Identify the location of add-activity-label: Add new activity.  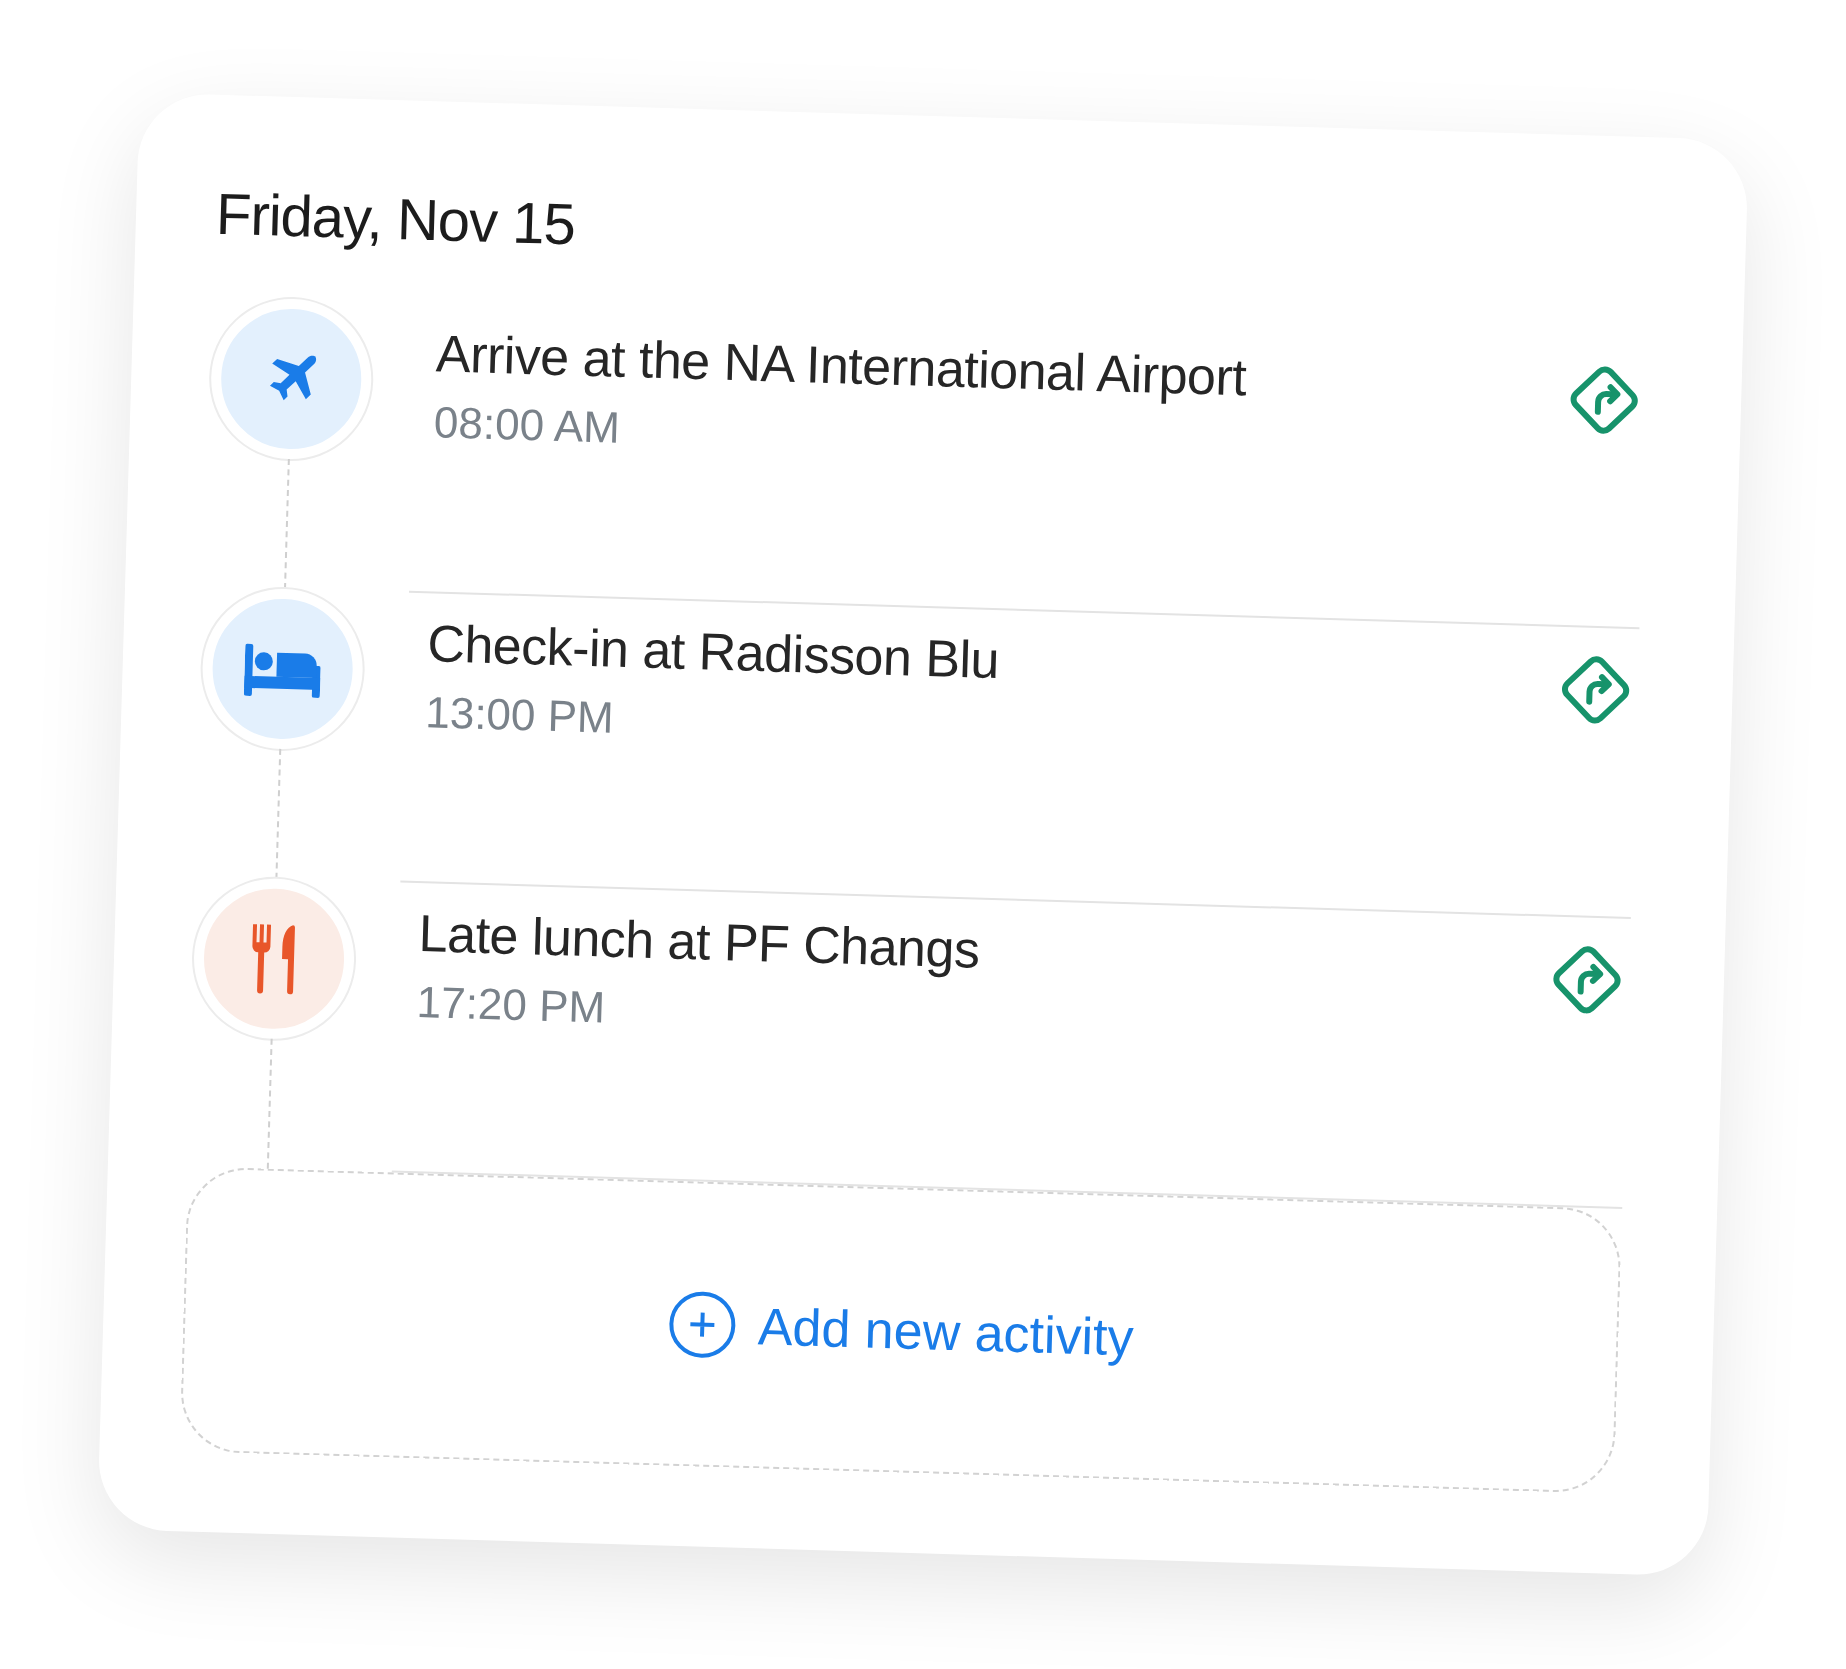
(946, 1331).